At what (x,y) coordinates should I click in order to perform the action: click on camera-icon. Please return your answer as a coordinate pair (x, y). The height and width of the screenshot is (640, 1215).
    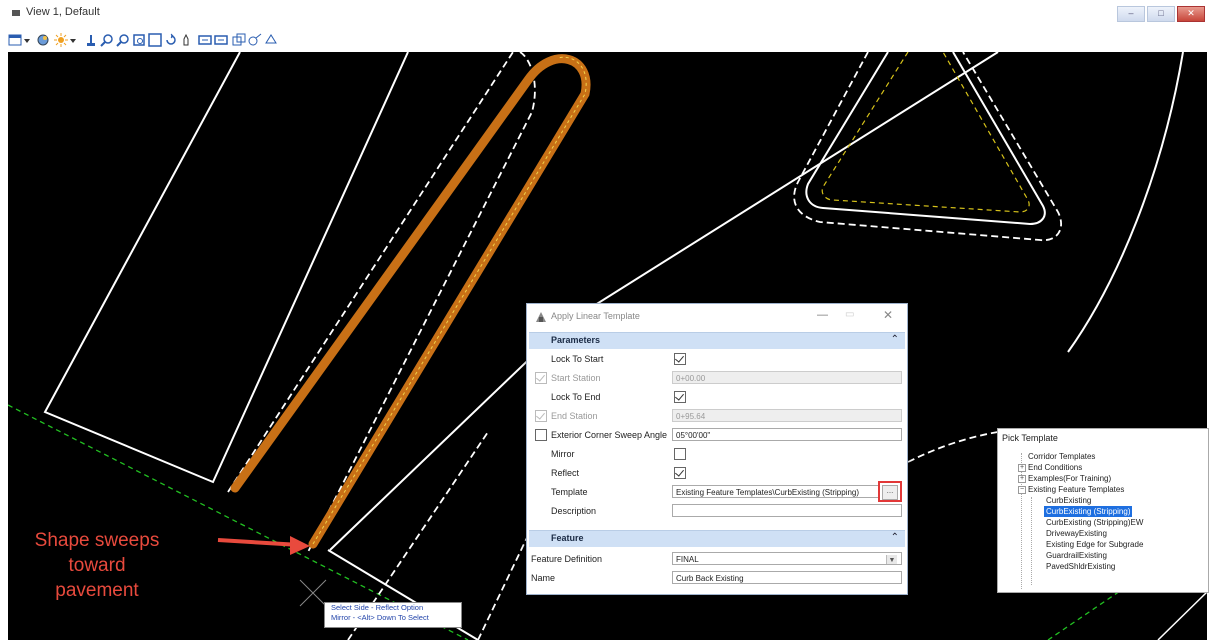
    Looking at the image, I should click on (255, 40).